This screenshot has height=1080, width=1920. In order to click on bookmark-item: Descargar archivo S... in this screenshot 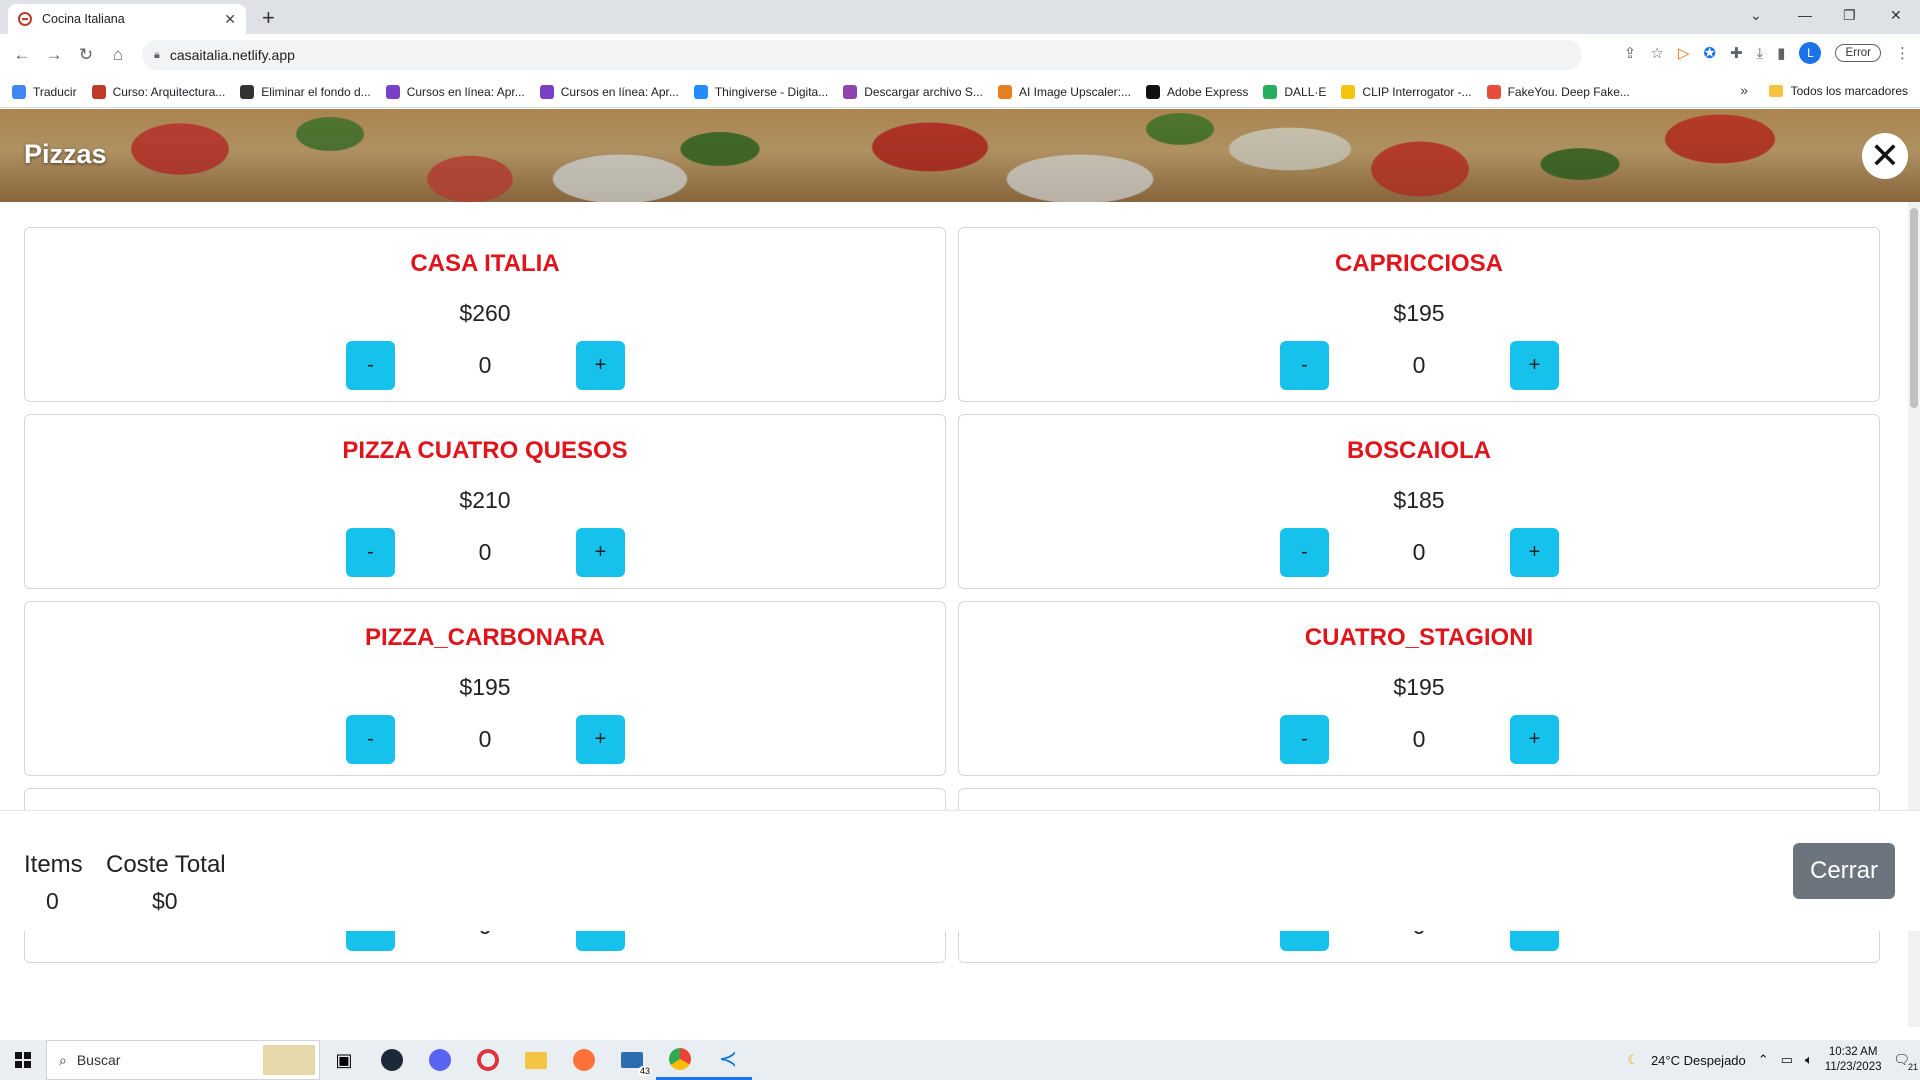, I will do `click(913, 91)`.